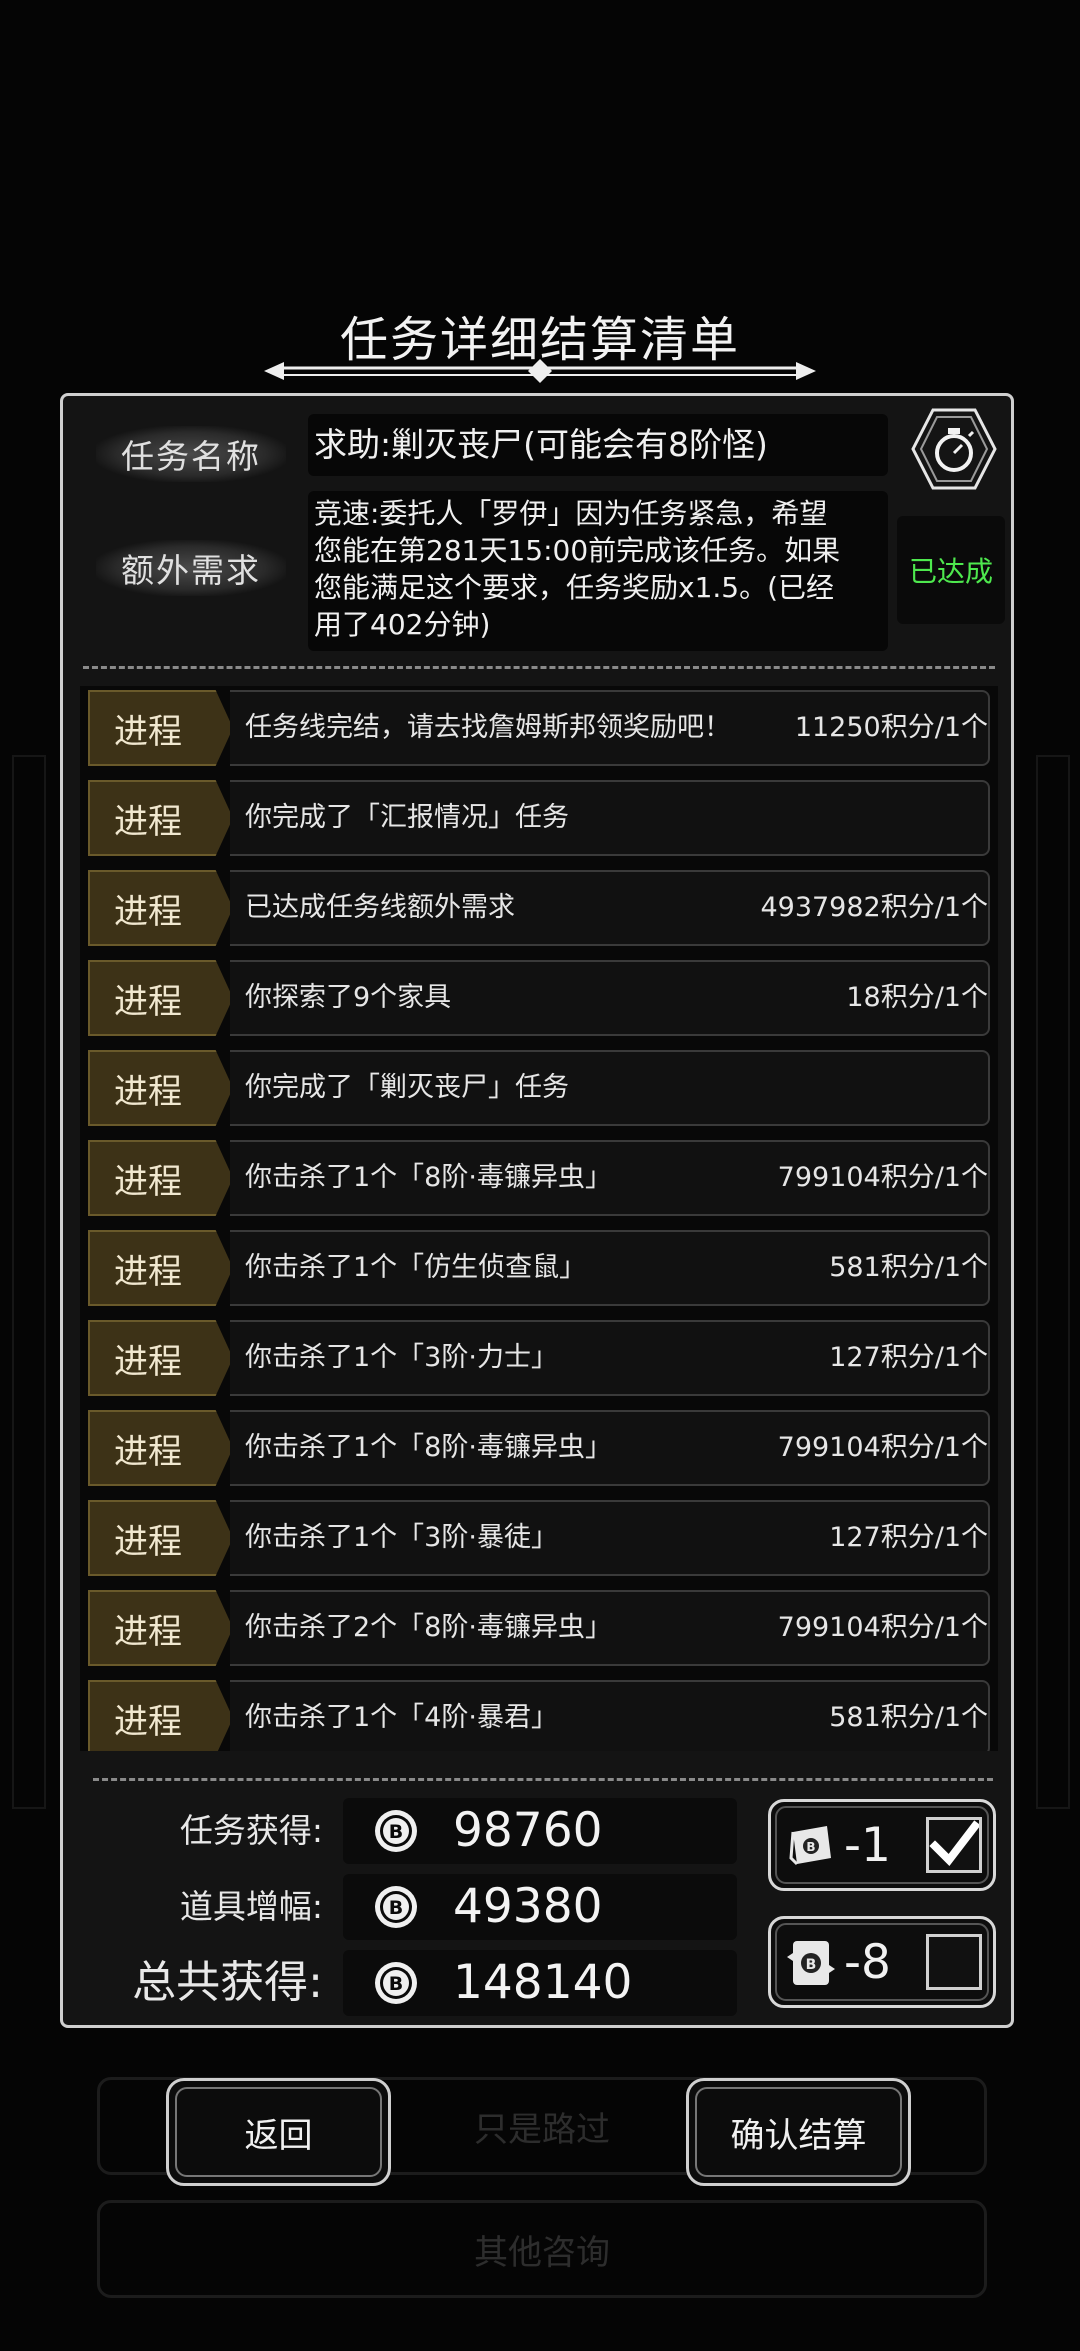 The image size is (1080, 2351). I want to click on item-card-scroll: B -1, so click(882, 1845).